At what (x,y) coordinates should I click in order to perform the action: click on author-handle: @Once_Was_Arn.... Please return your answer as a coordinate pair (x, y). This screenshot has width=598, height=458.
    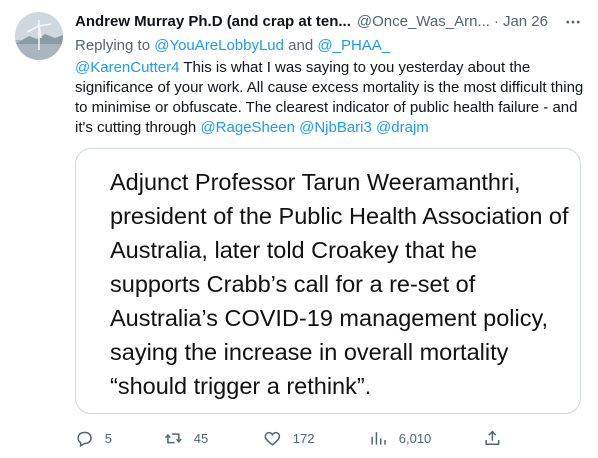
    Looking at the image, I should click on (423, 22).